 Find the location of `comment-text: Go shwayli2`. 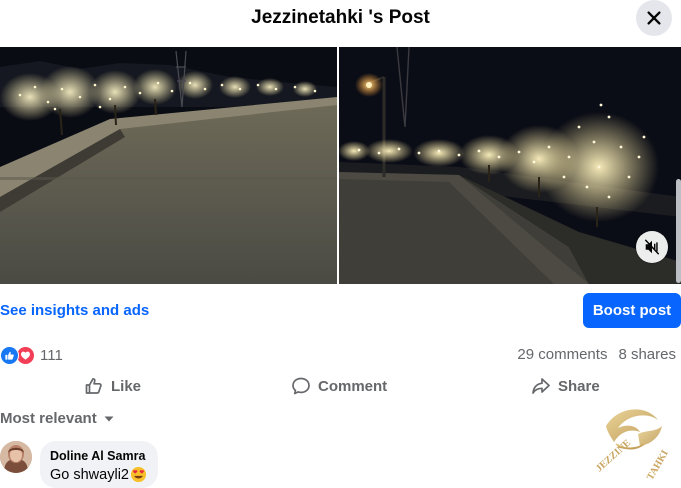

comment-text: Go shwayli2 is located at coordinates (89, 474).